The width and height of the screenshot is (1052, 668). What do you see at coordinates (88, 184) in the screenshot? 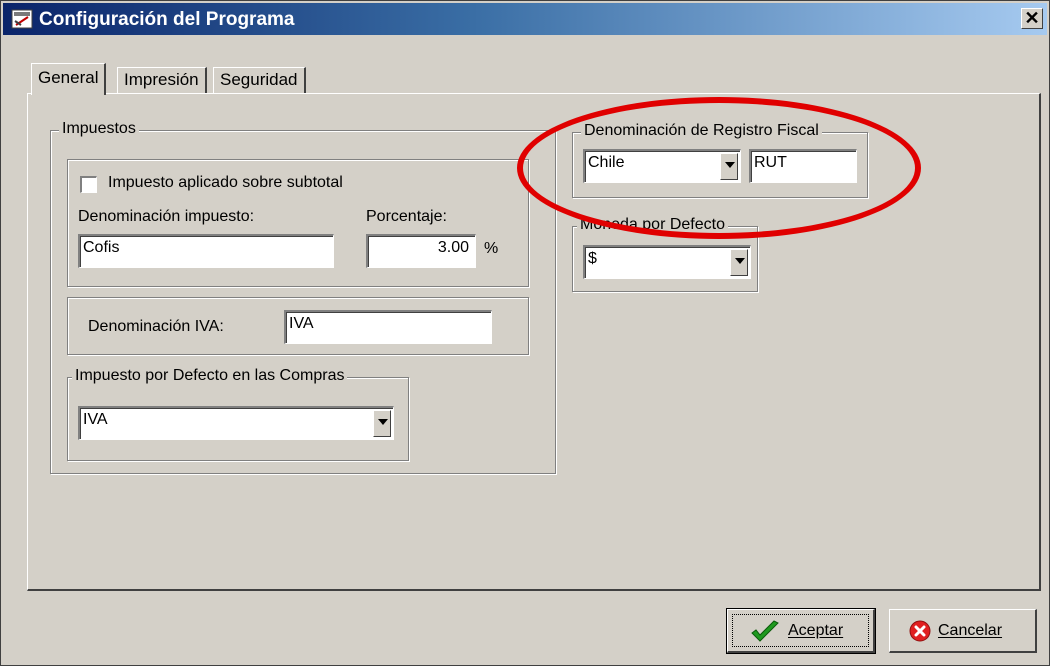
I see `subtotal-checkbox` at bounding box center [88, 184].